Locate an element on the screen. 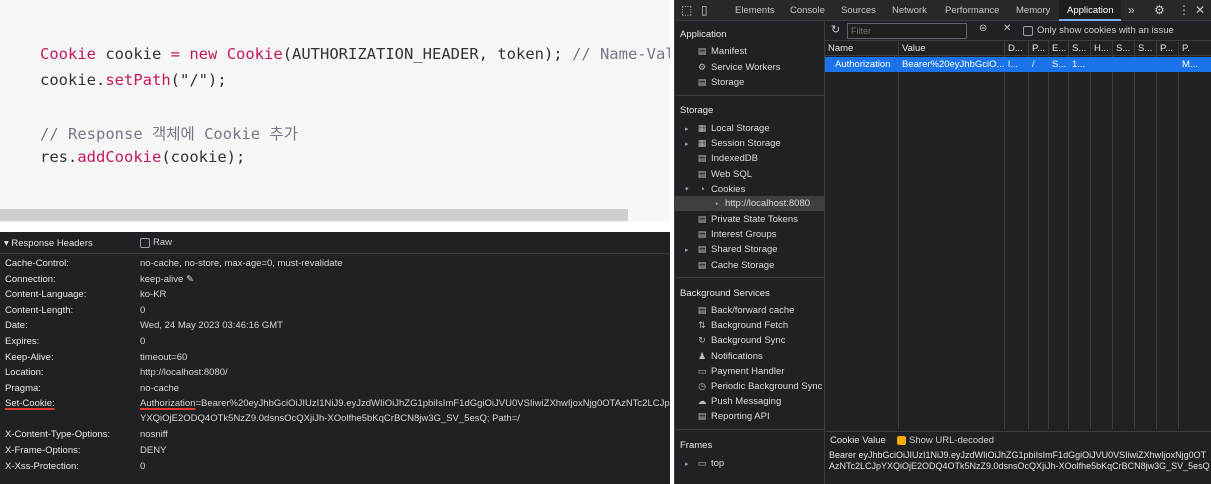 This screenshot has width=1211, height=484. sidebar-item-indexeddb: ▤ IndexedDB is located at coordinates (721, 158).